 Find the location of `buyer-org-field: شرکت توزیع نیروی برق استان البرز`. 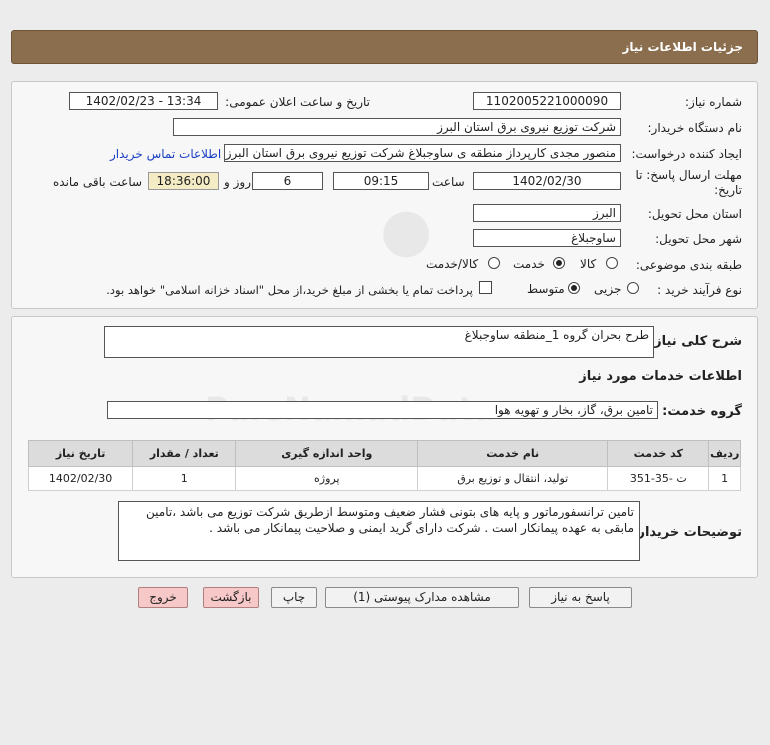

buyer-org-field: شرکت توزیع نیروی برق استان البرز is located at coordinates (397, 127).